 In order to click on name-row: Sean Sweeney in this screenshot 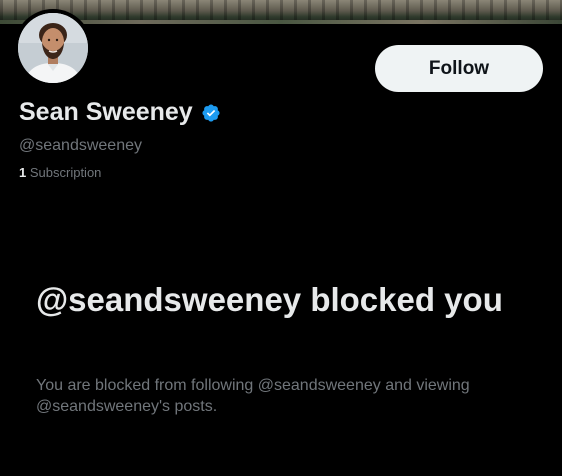, I will do `click(120, 112)`.